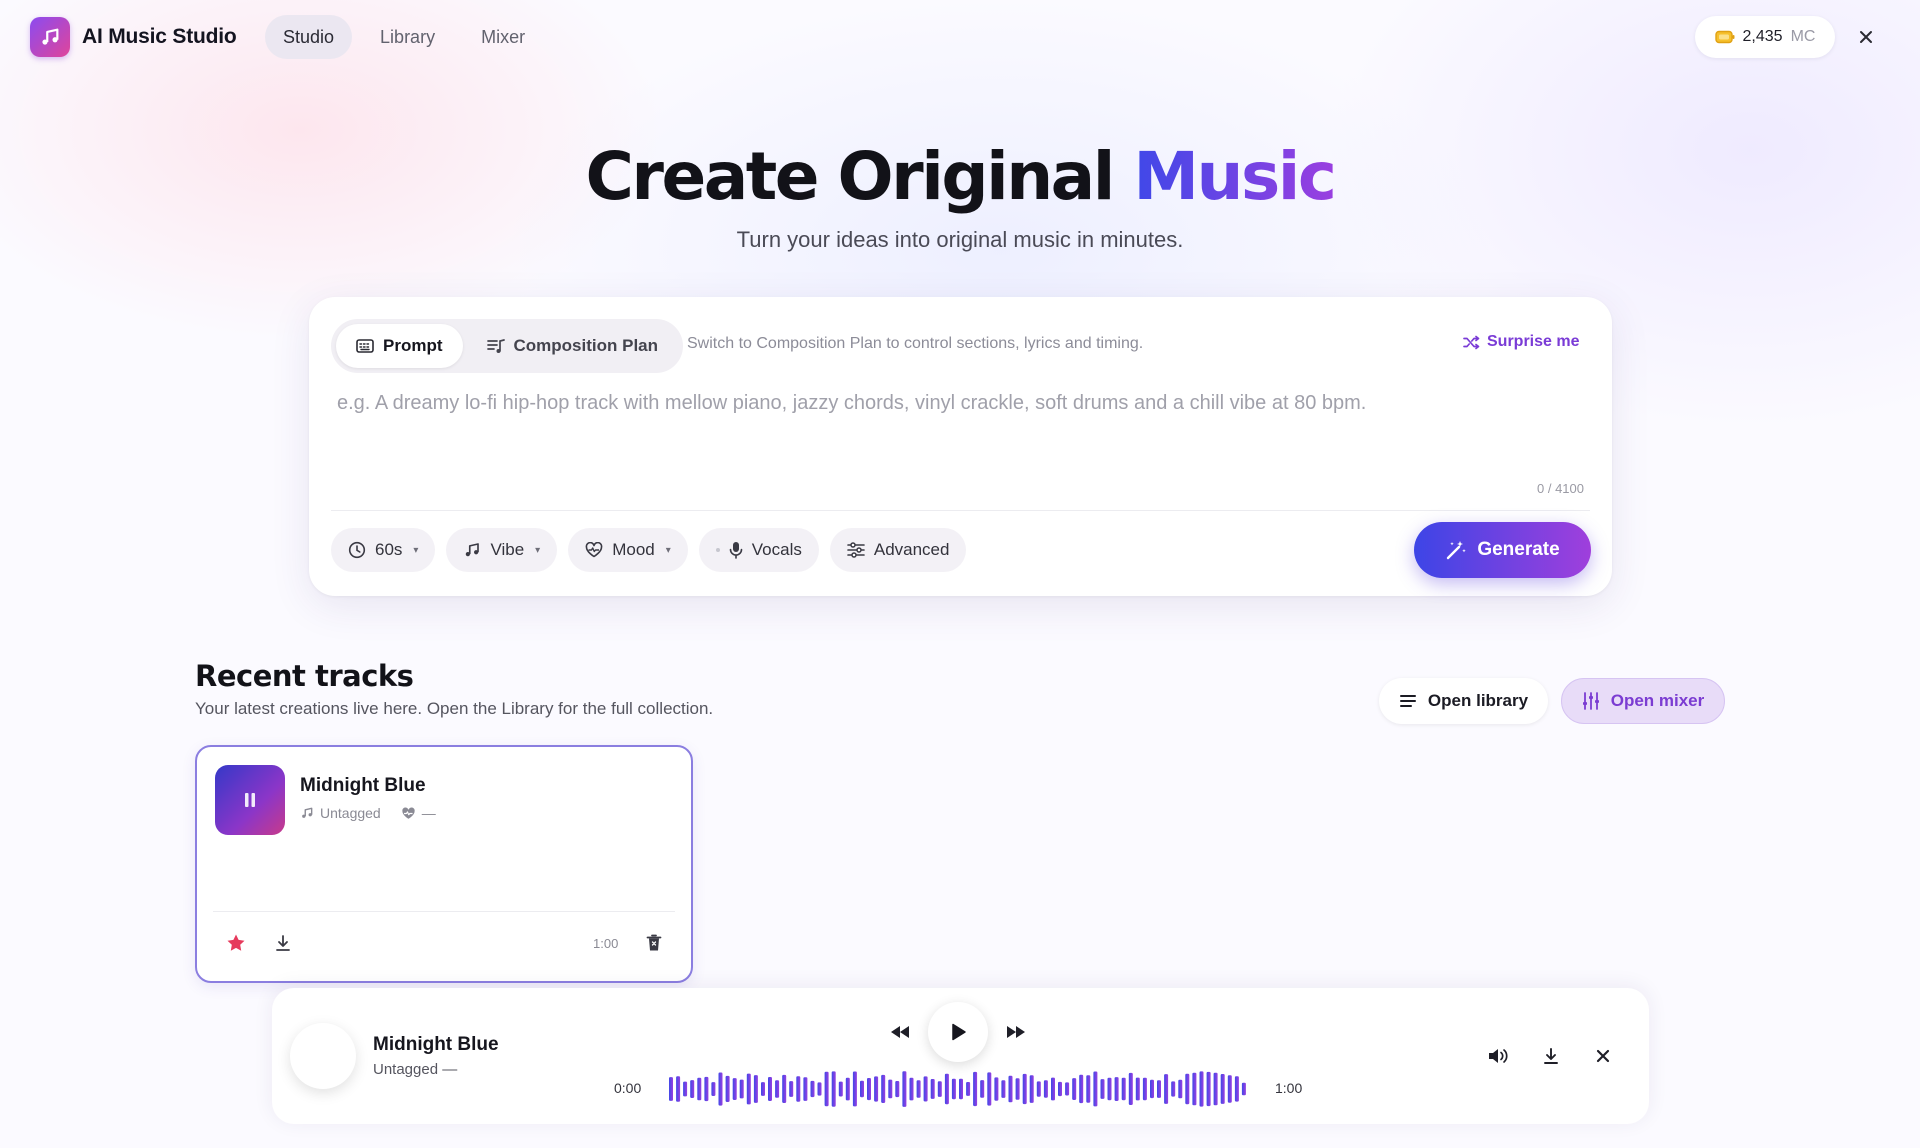 The image size is (1920, 1148). I want to click on shuffle-icon, so click(1471, 342).